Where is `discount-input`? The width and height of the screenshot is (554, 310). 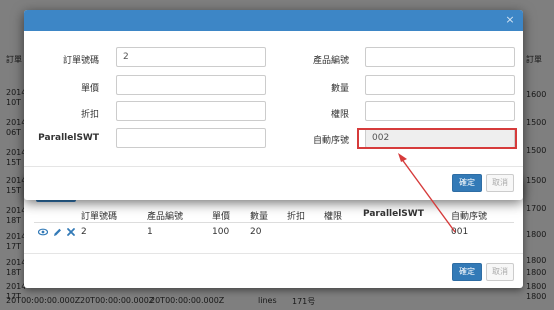 discount-input is located at coordinates (191, 111).